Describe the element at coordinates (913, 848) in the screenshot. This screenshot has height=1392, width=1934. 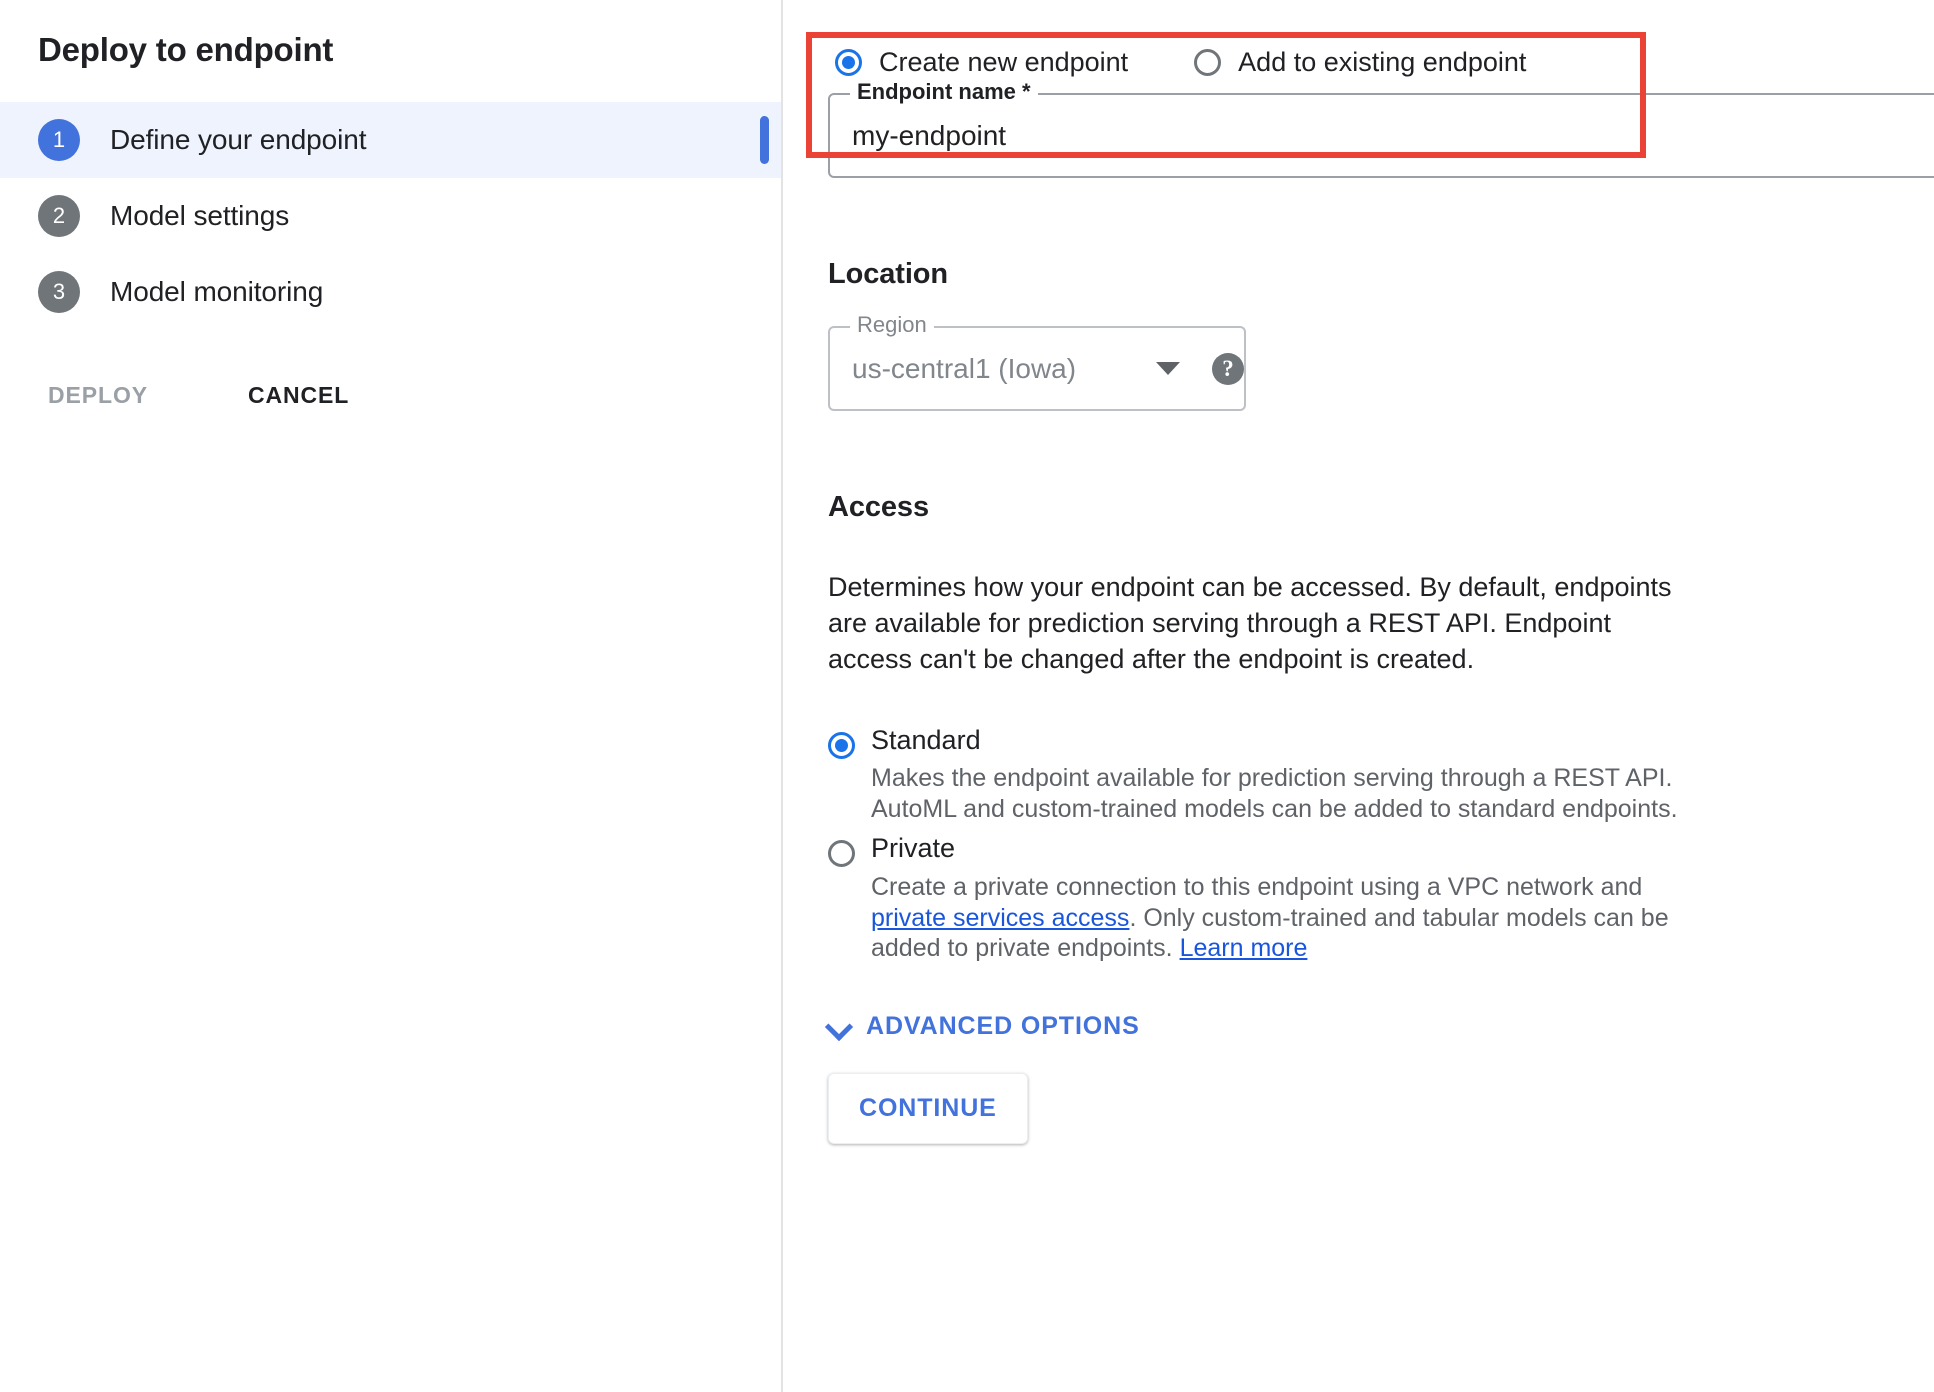
I see `radio-label: Private` at that location.